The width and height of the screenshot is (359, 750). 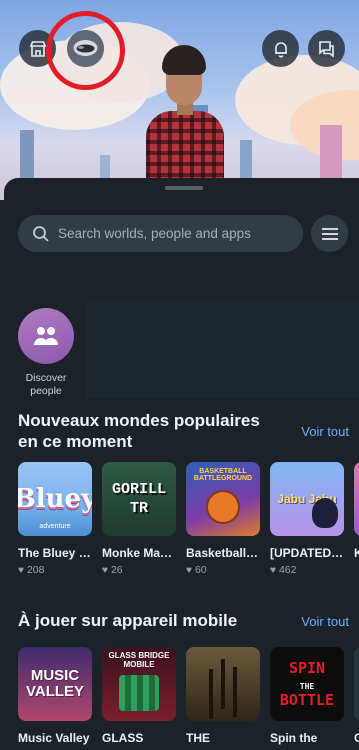 I want to click on search-icon, so click(x=41, y=233).